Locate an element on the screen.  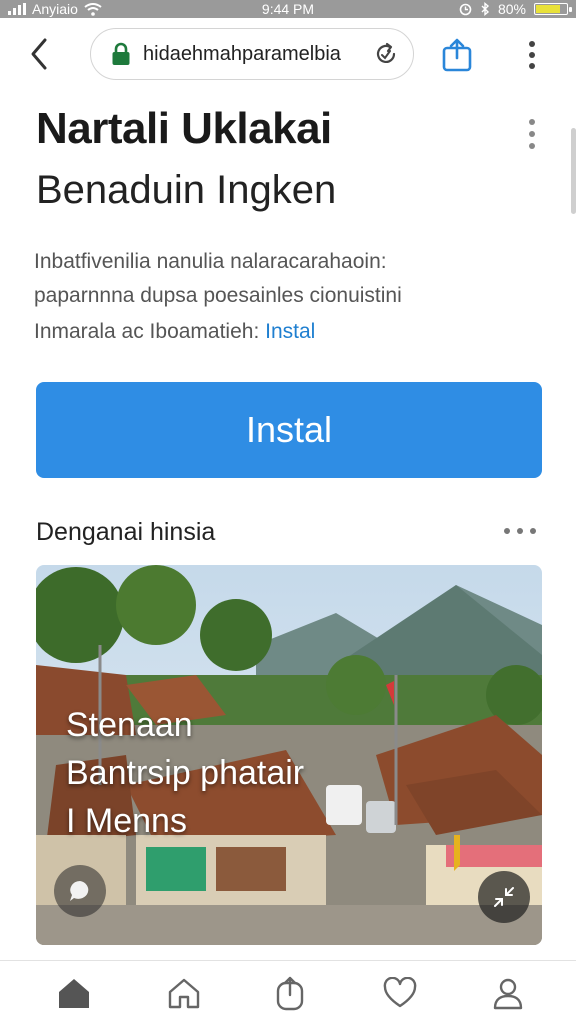
description-line-3: Inmarala ac Iboamatieh: Instal is located at coordinates (174, 332).